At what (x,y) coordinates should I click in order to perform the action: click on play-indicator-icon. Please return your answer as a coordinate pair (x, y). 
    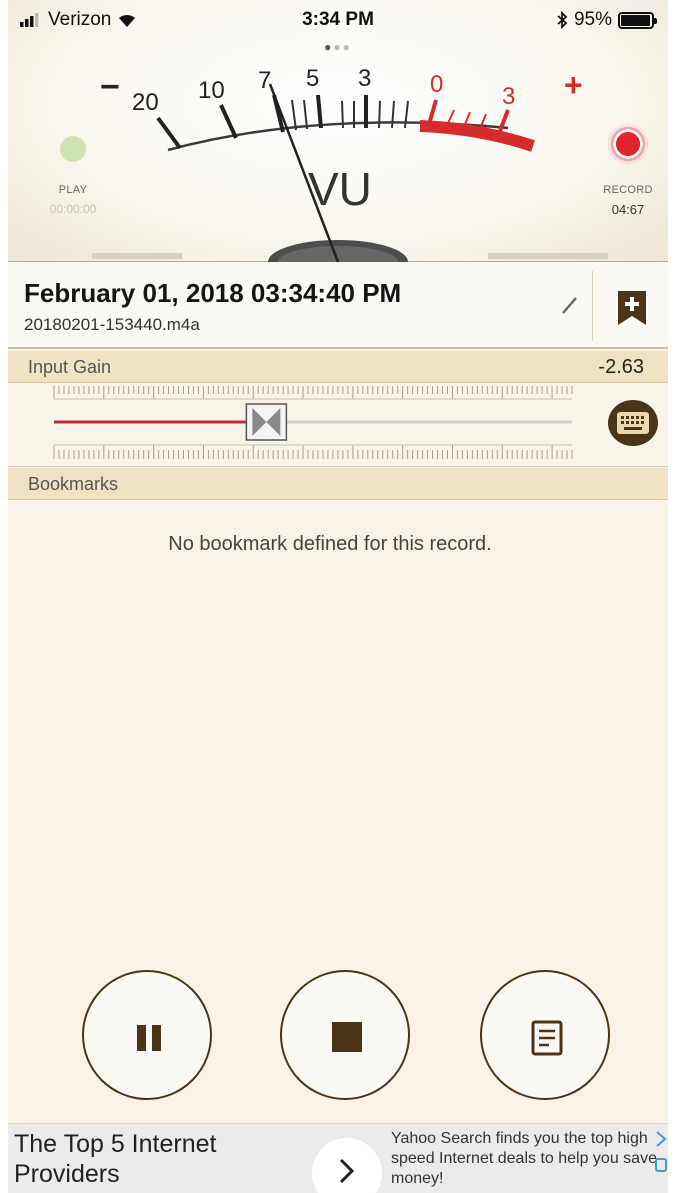
    Looking at the image, I should click on (73, 149).